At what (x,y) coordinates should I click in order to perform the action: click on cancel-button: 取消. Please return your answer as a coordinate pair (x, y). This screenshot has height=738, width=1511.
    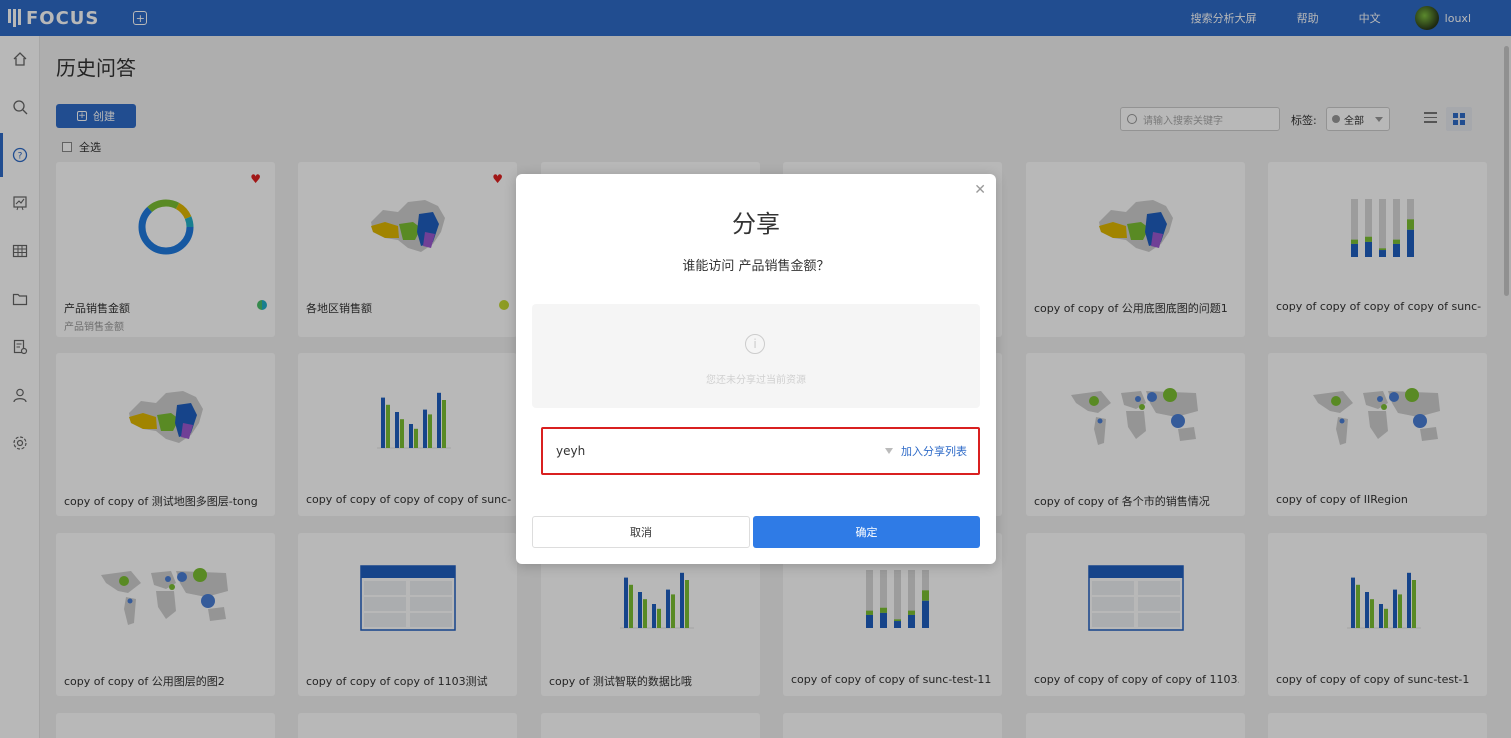
    Looking at the image, I should click on (641, 532).